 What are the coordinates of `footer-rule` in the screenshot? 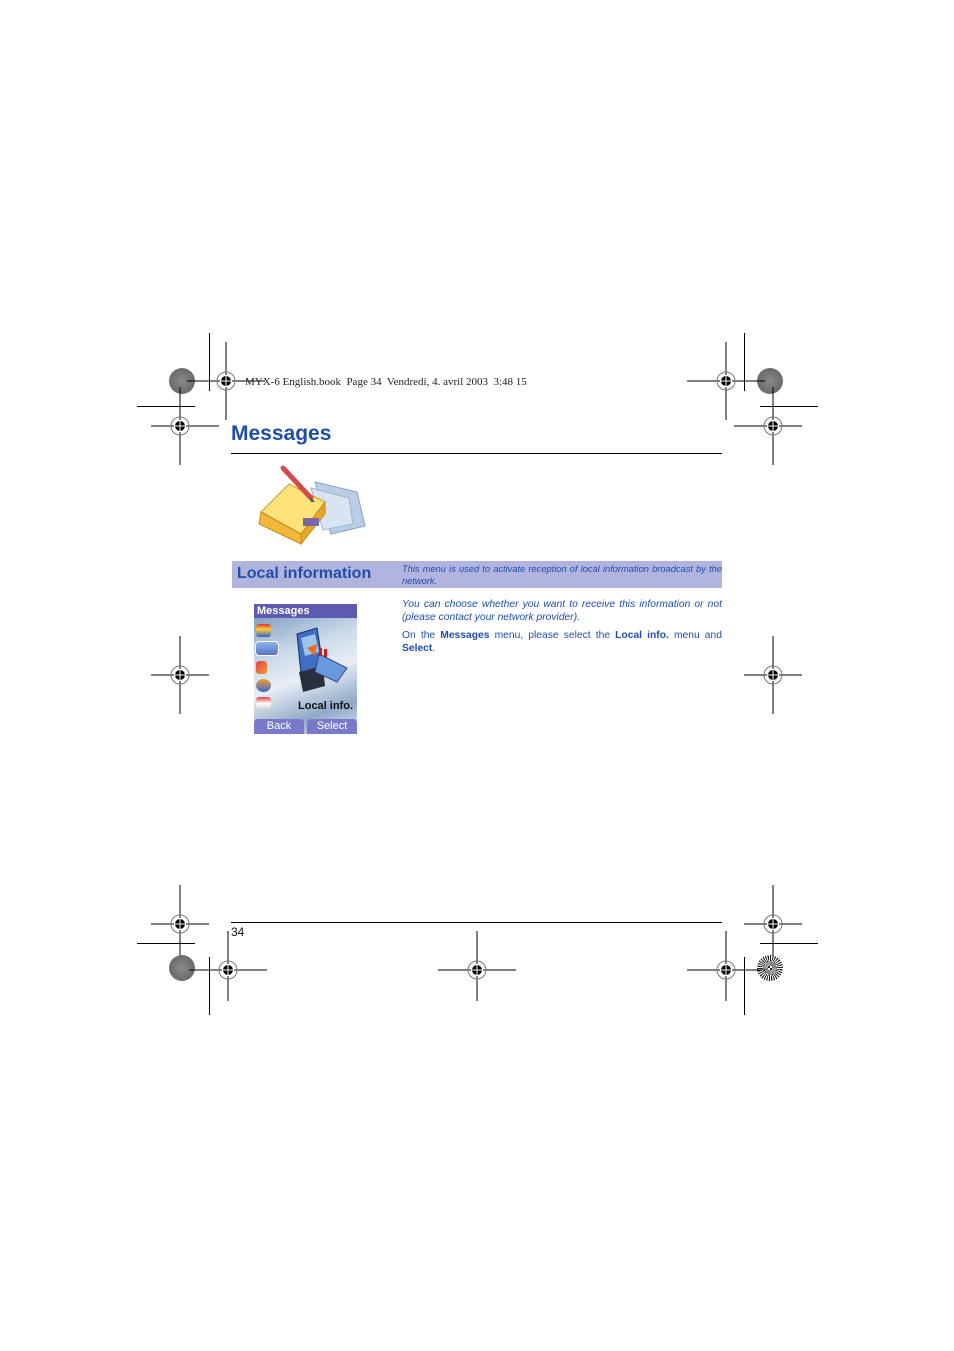 It's located at (476, 922).